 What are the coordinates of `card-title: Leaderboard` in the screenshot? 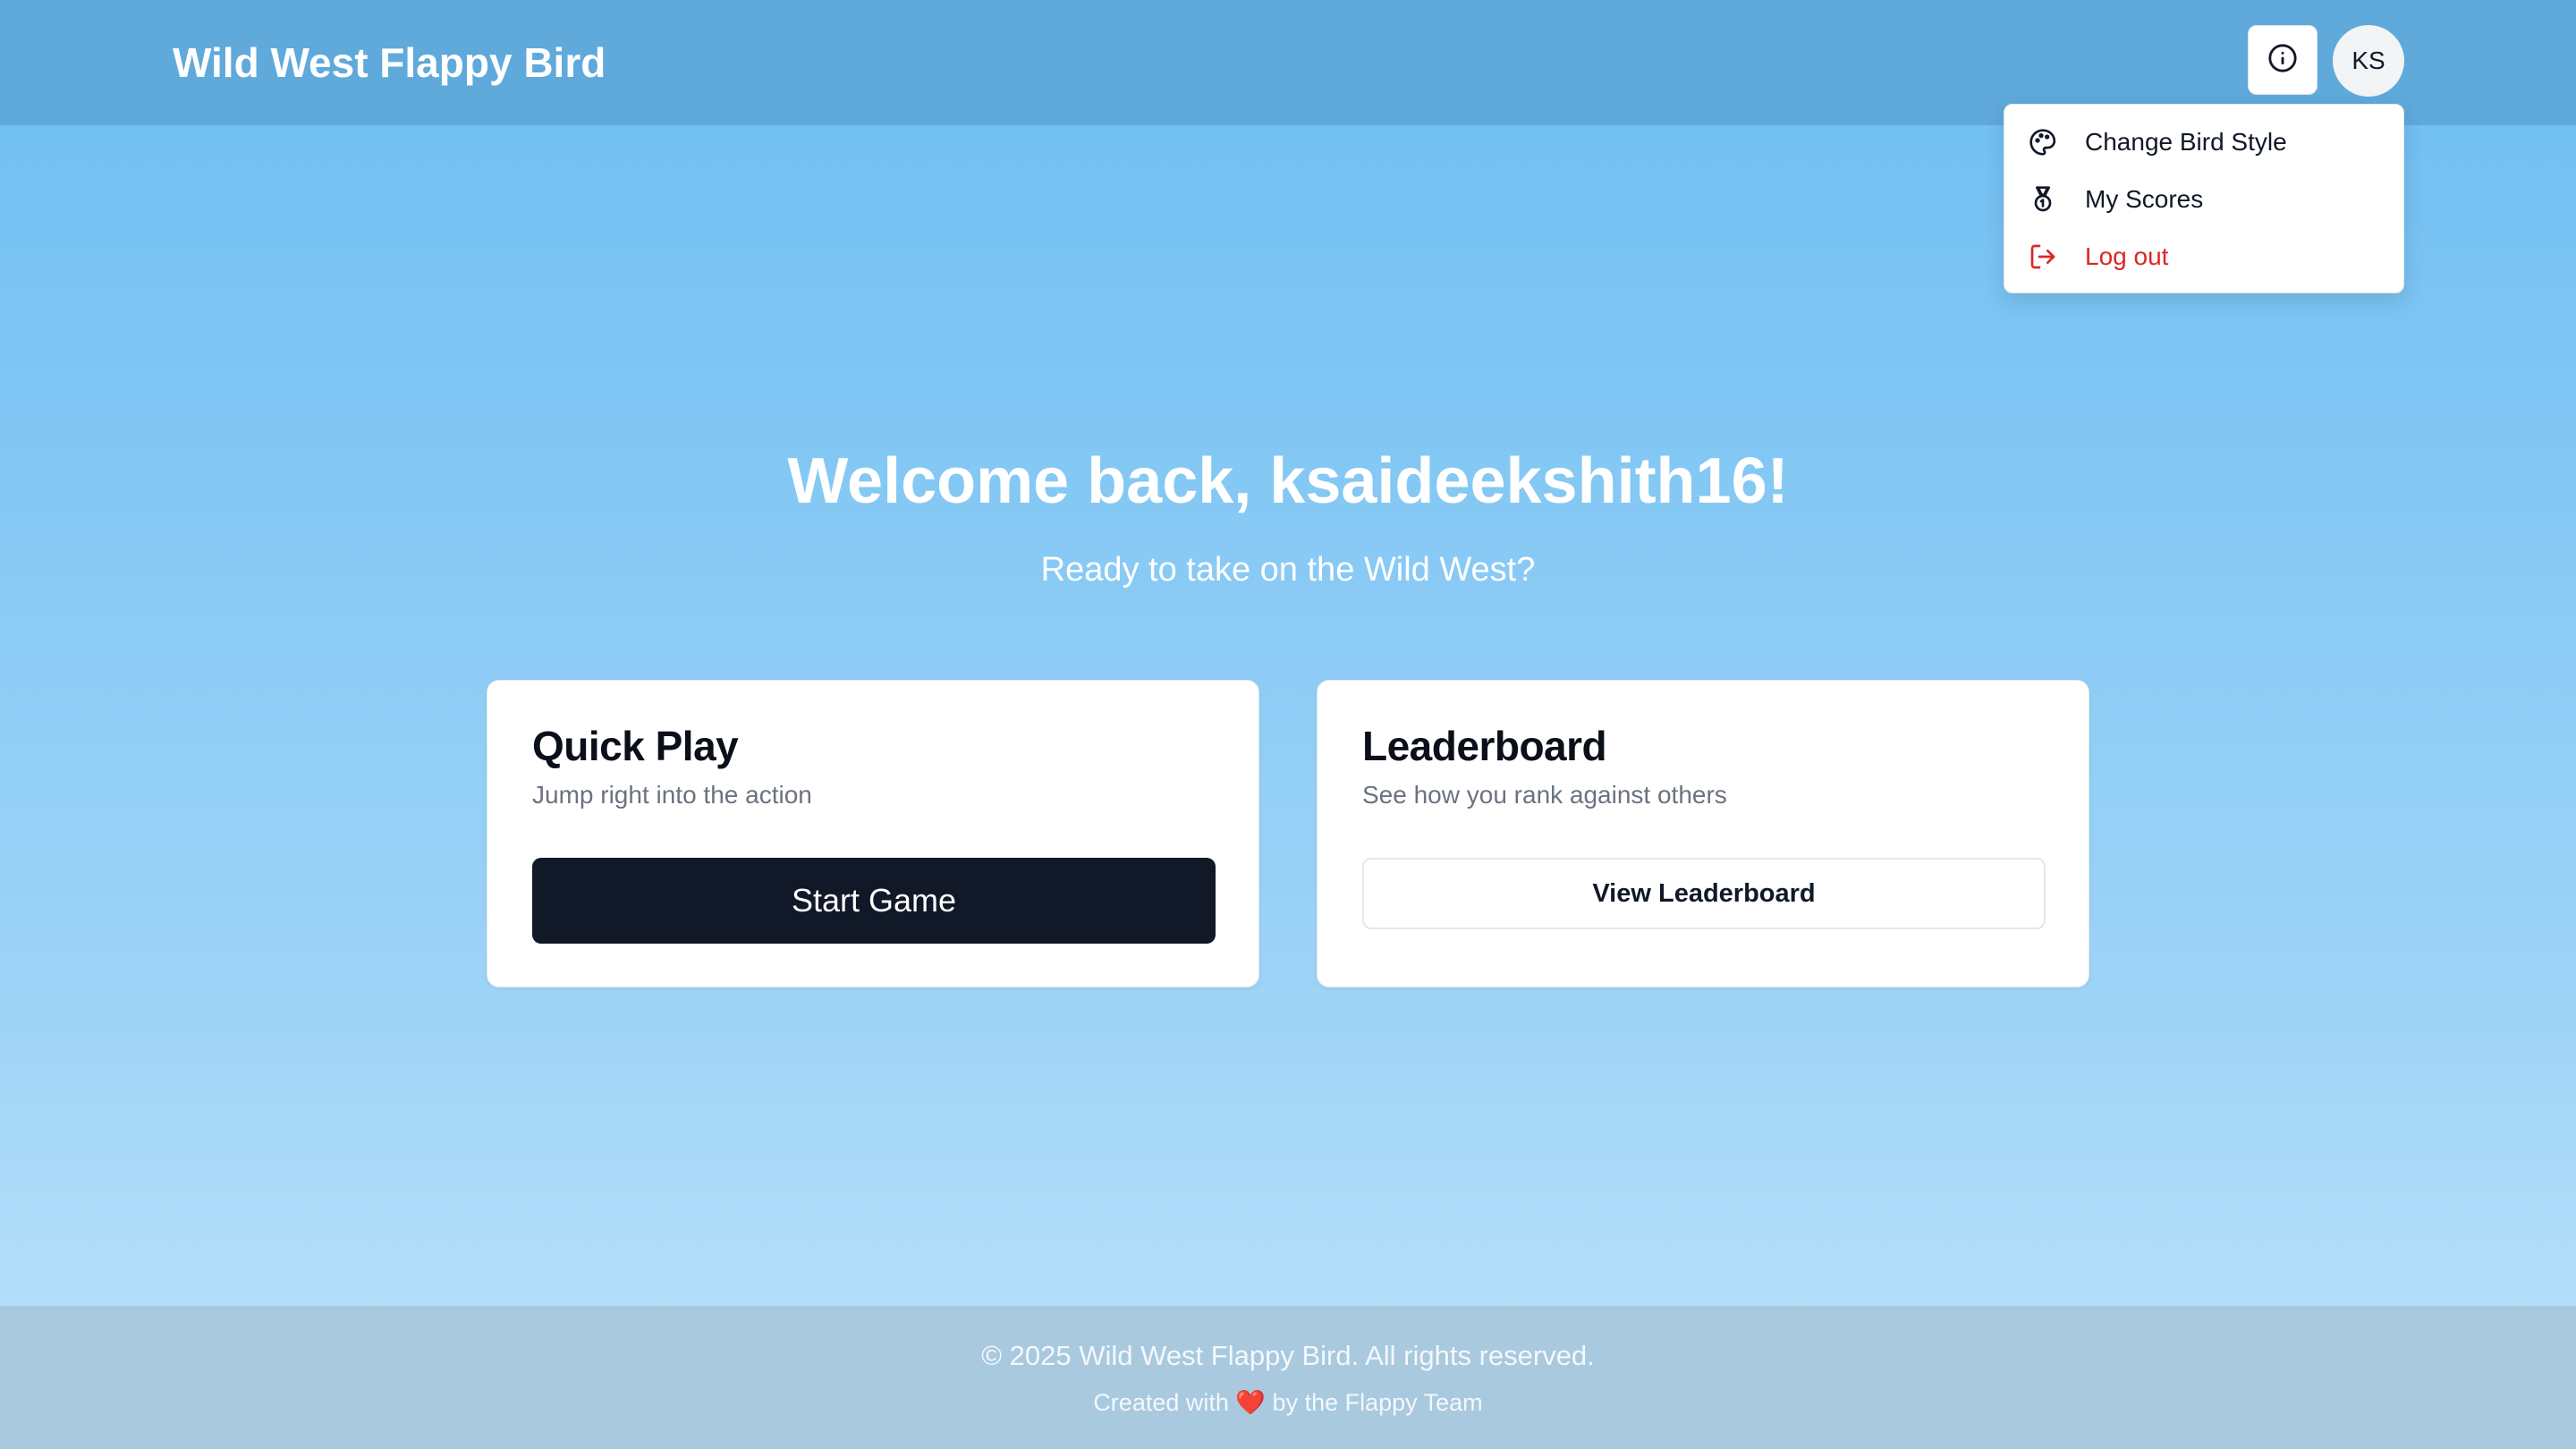 It's located at (1484, 746).